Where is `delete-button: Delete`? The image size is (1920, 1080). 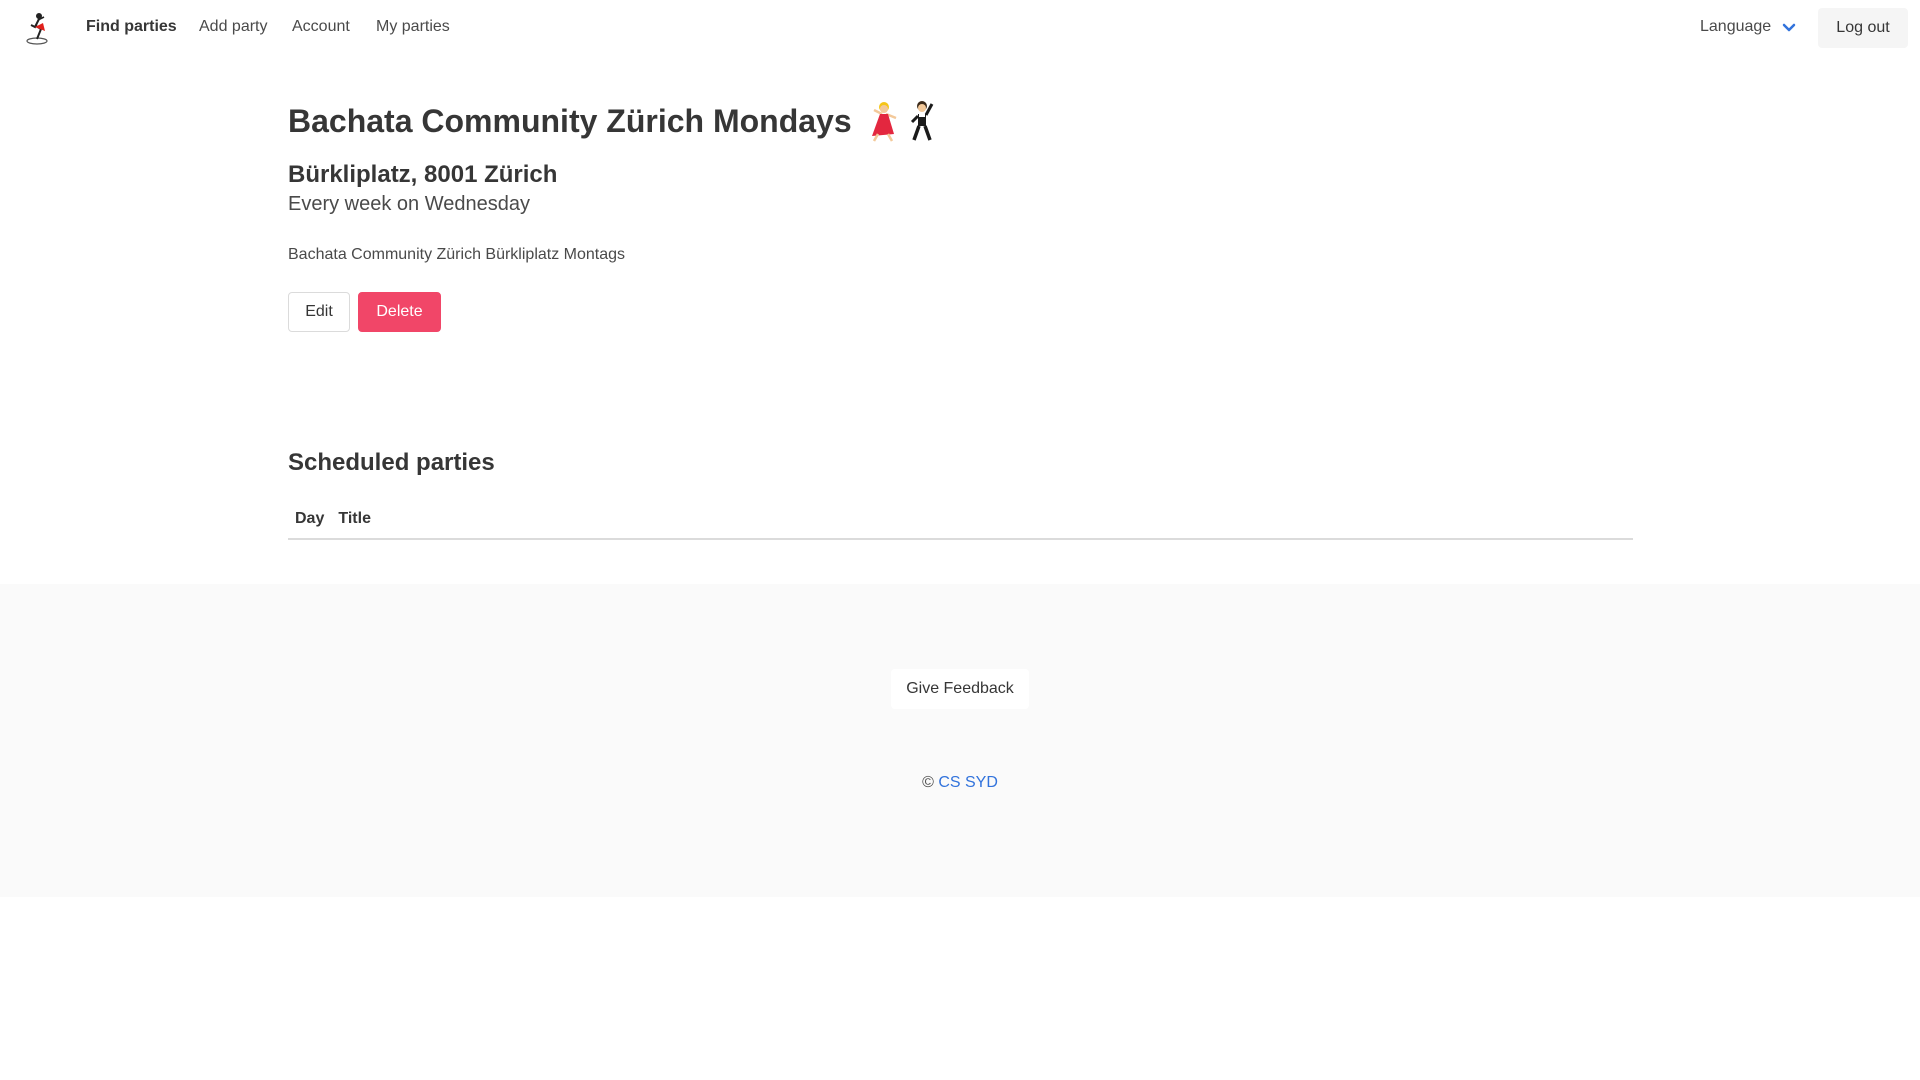
delete-button: Delete is located at coordinates (399, 312).